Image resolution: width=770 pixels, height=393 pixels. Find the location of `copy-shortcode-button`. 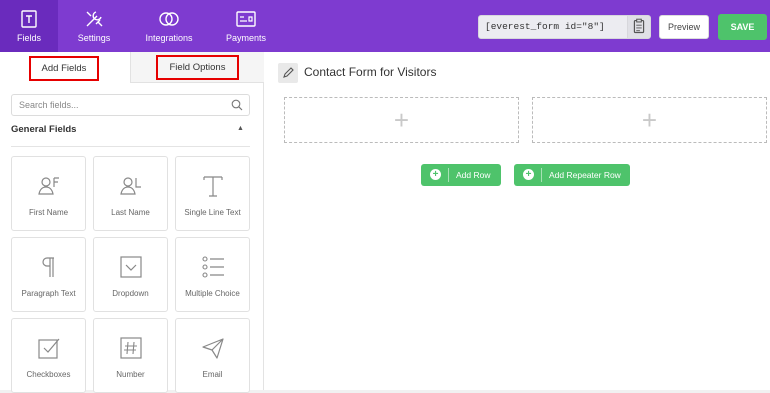

copy-shortcode-button is located at coordinates (639, 27).